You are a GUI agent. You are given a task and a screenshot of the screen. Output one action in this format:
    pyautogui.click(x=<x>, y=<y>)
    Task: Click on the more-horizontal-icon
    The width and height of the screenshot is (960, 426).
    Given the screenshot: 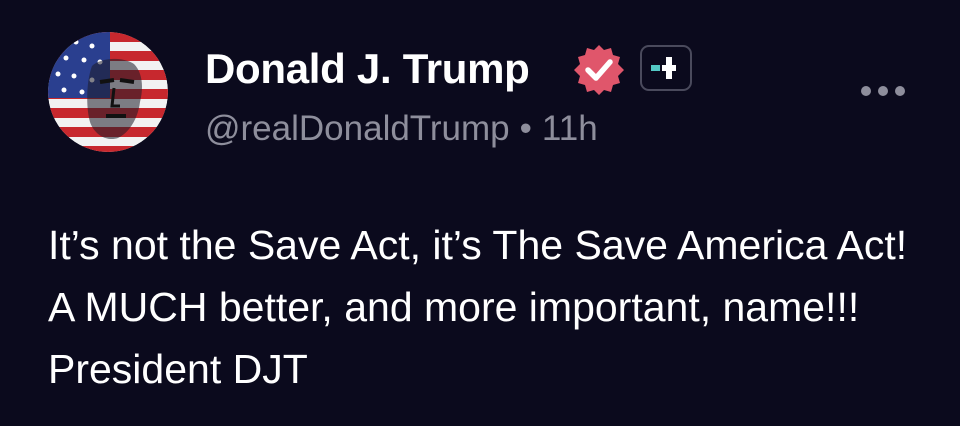 What is the action you would take?
    pyautogui.click(x=883, y=91)
    